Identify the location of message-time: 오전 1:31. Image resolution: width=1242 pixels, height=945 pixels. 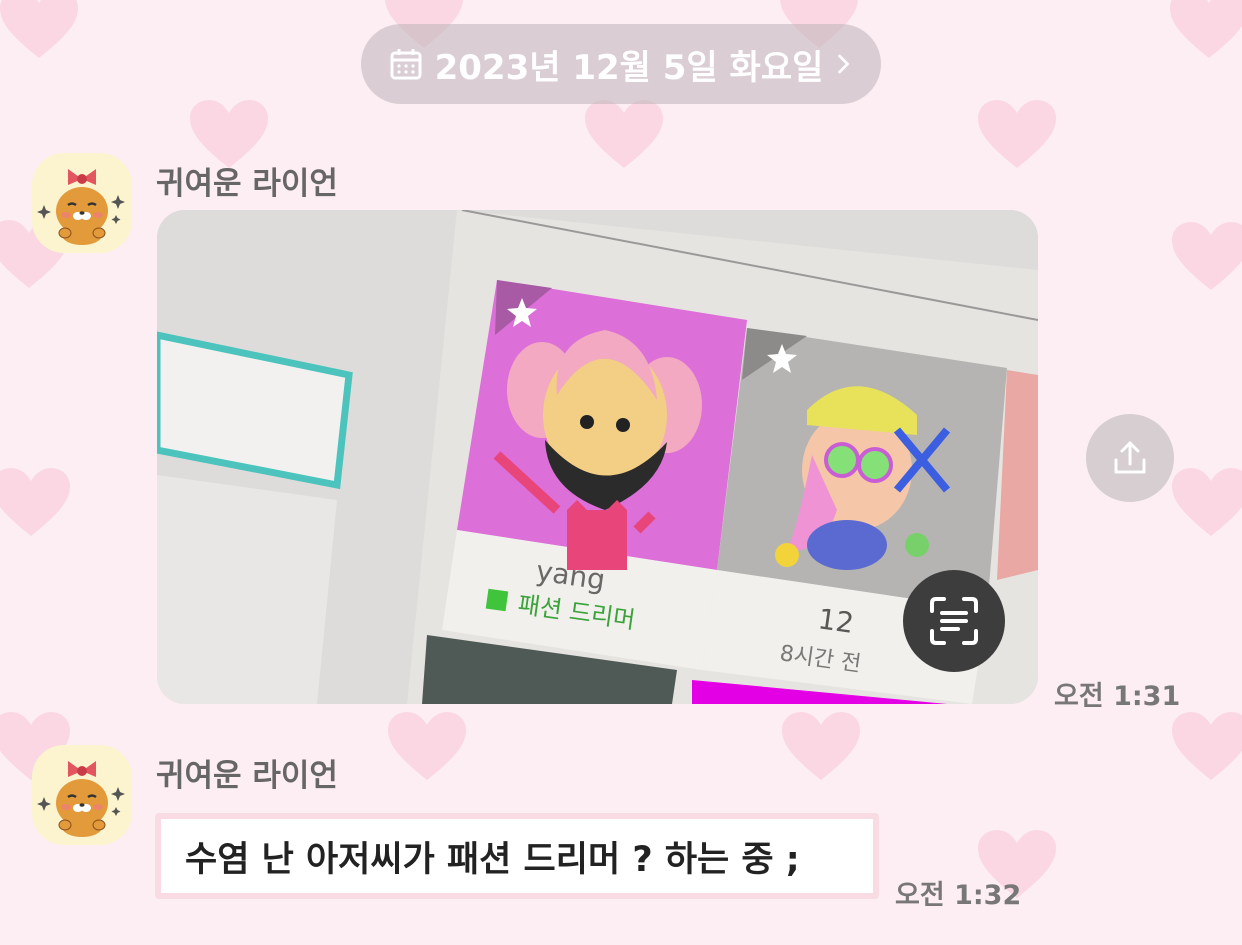
(1117, 696).